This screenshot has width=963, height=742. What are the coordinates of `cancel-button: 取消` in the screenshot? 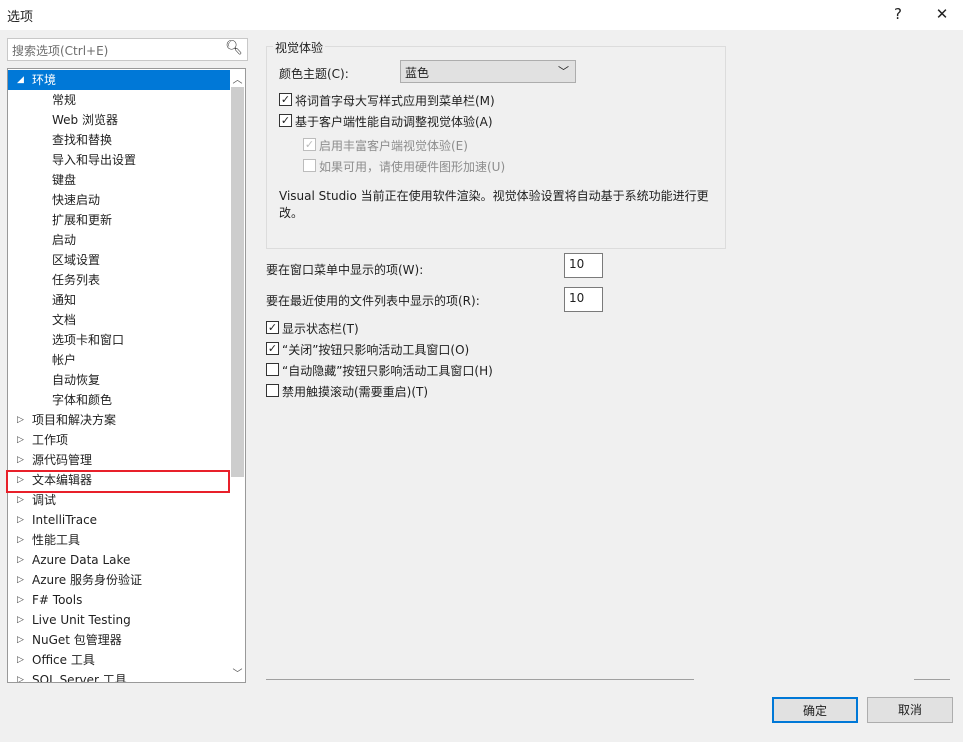 It's located at (910, 710).